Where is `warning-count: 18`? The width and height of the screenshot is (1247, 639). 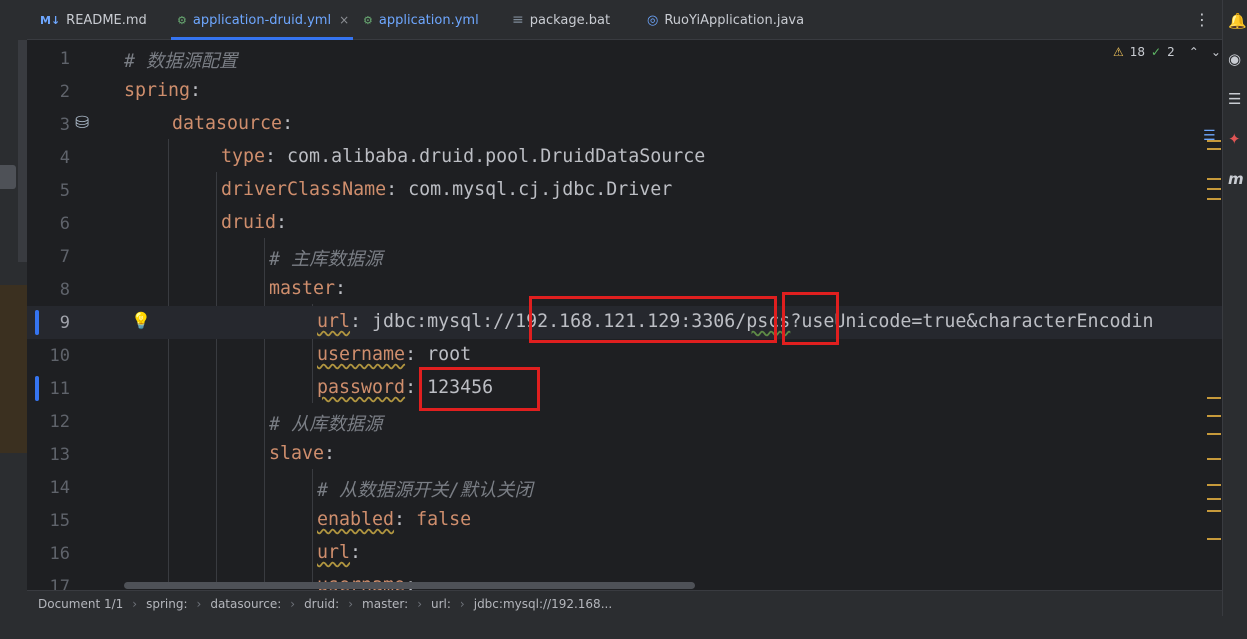
warning-count: 18 is located at coordinates (1137, 52).